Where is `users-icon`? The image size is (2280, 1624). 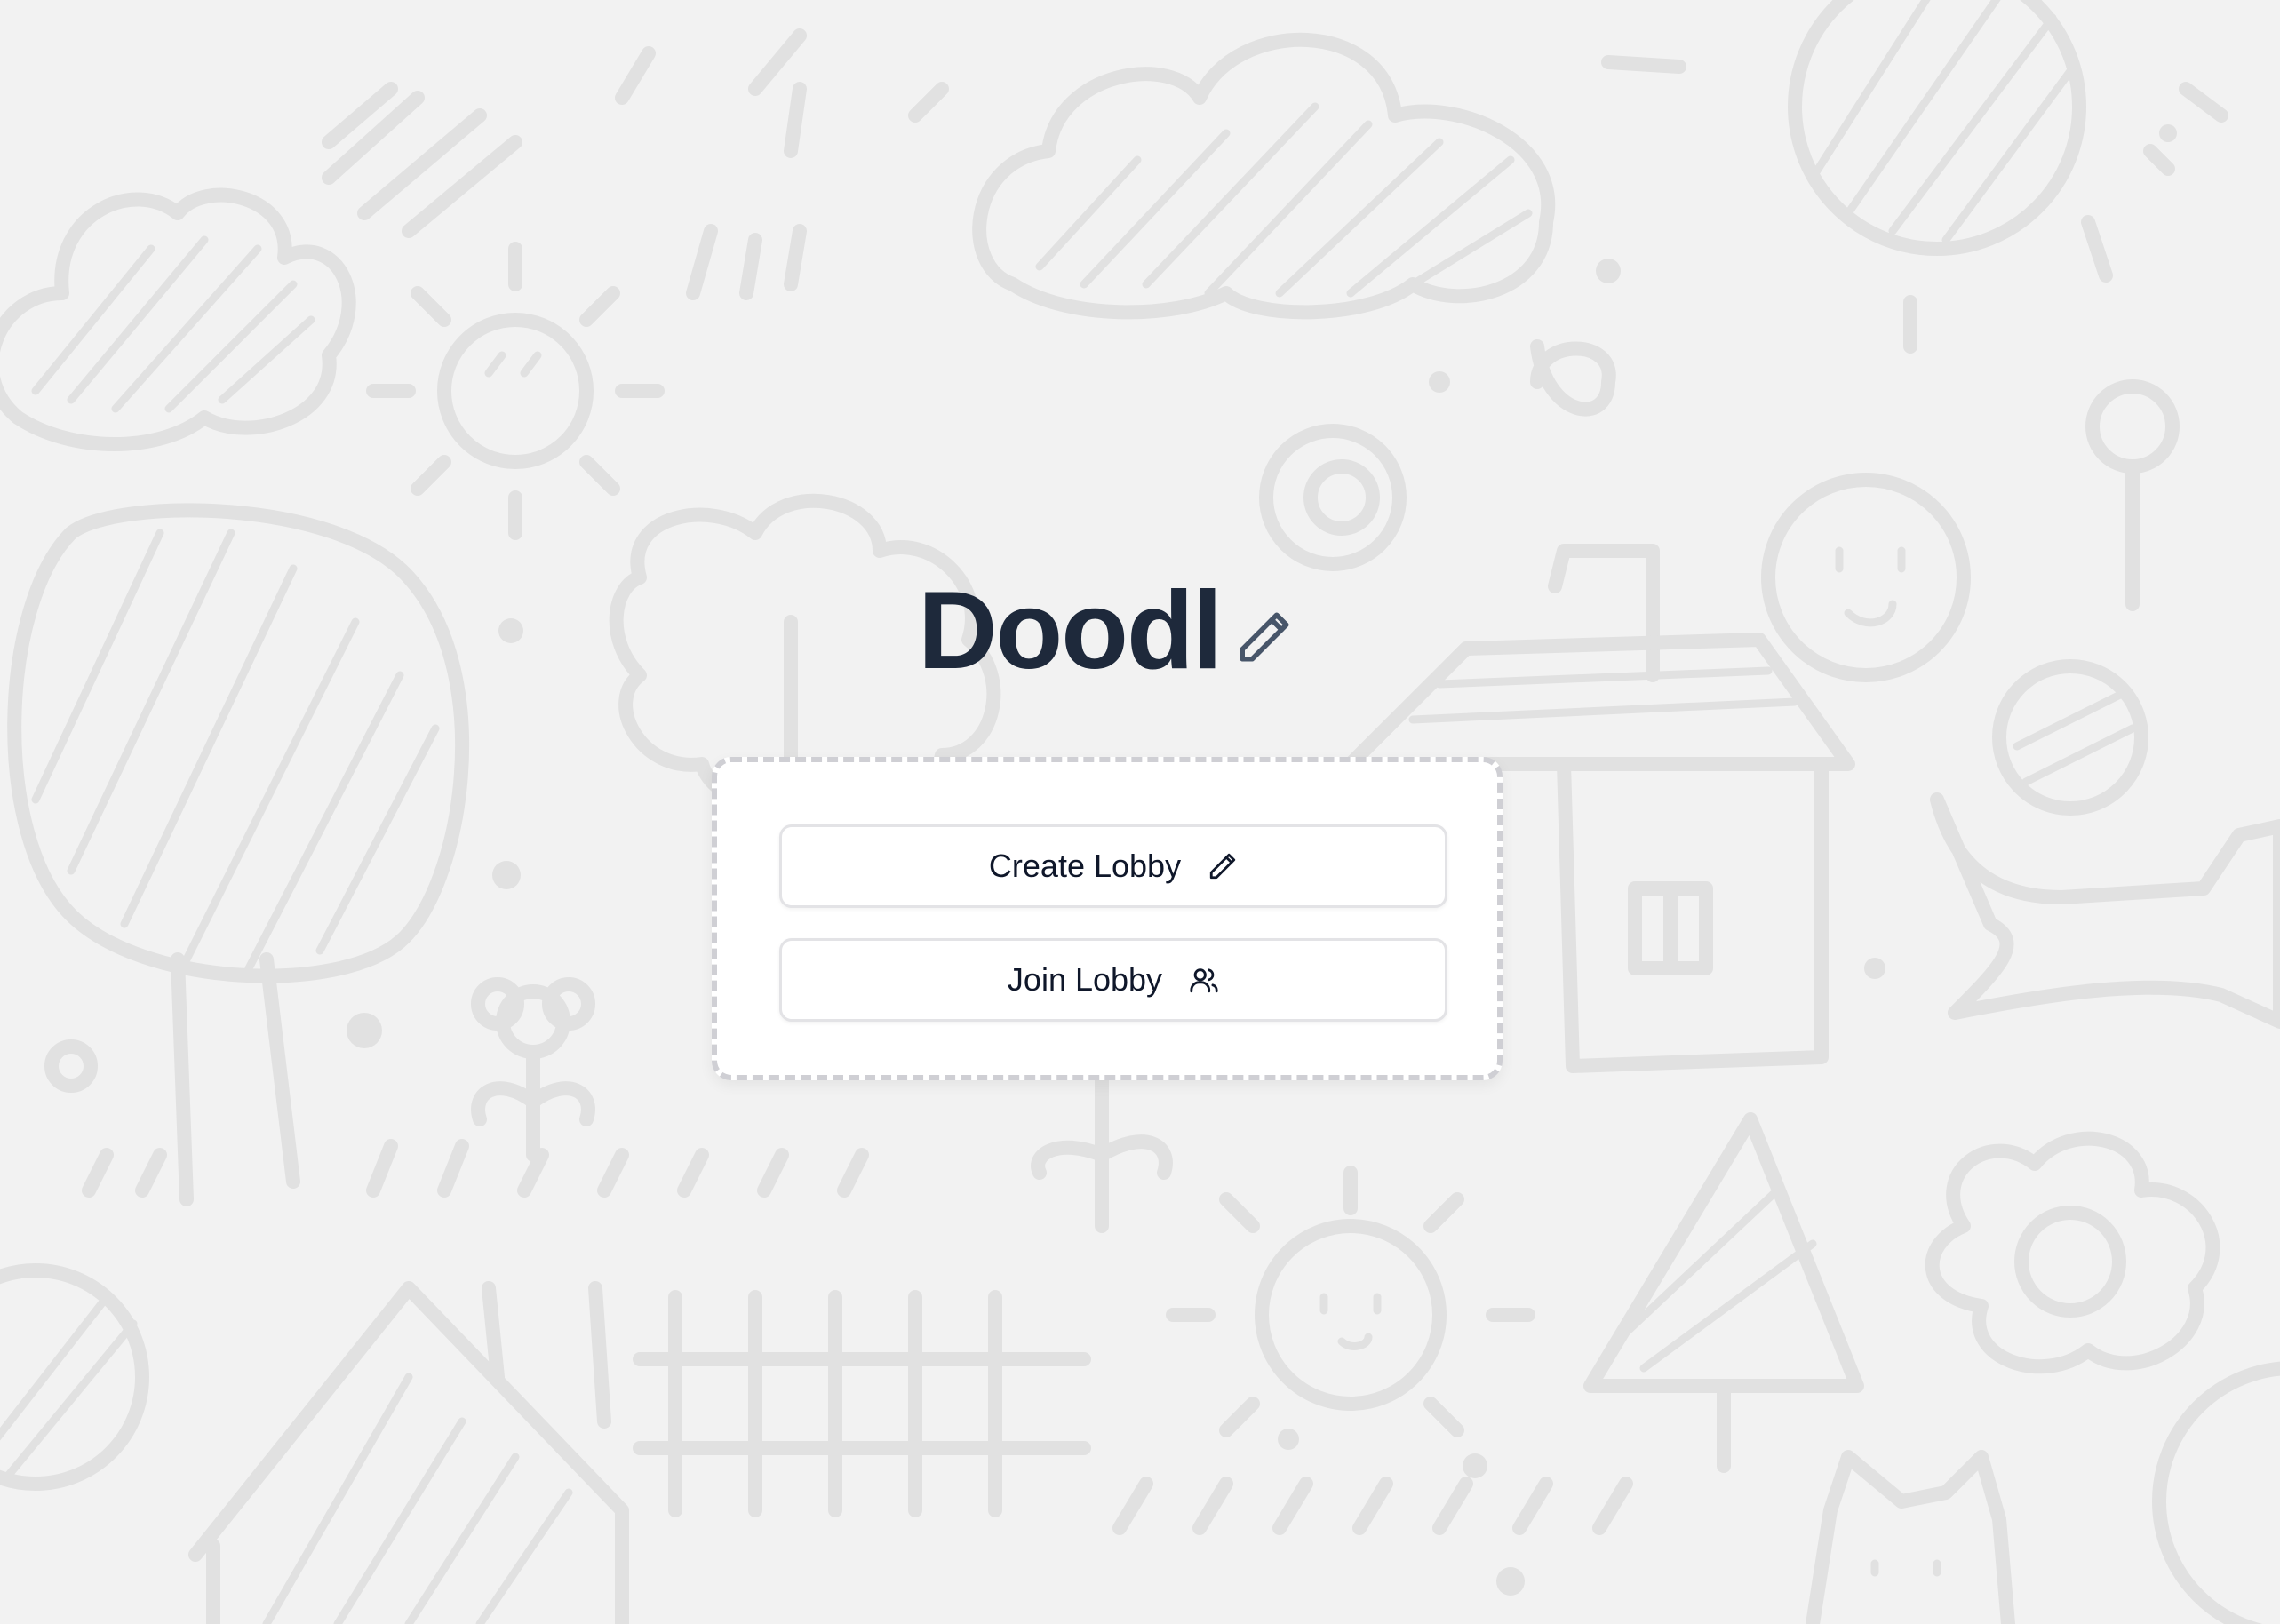
users-icon is located at coordinates (1204, 980).